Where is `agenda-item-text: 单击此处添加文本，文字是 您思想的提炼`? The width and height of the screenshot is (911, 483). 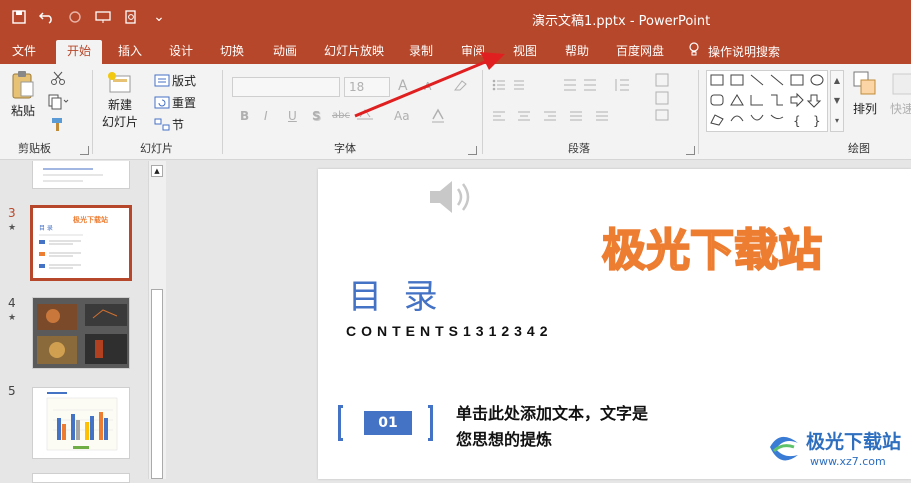
agenda-item-text: 单击此处添加文本，文字是 您思想的提炼 is located at coordinates (552, 427).